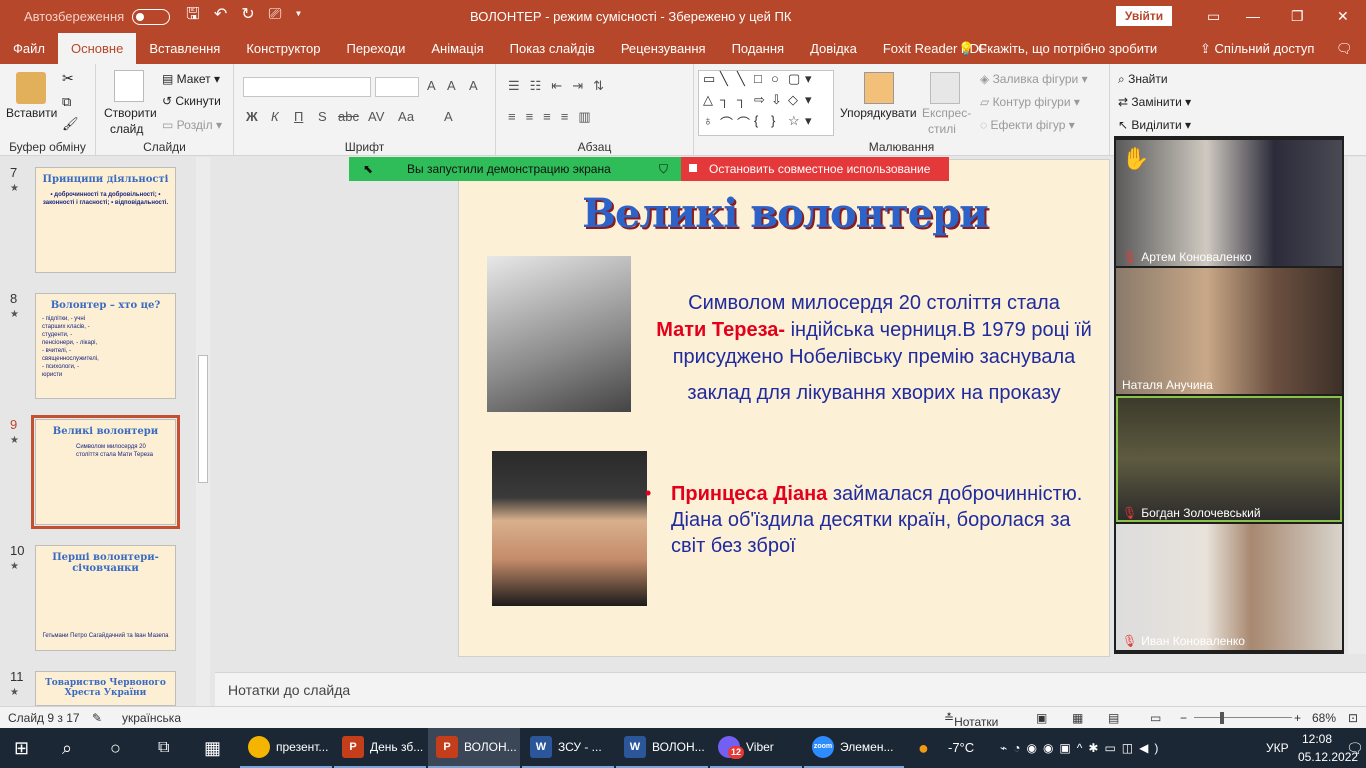  What do you see at coordinates (282, 14) in the screenshot?
I see `present-icon: ⎚` at bounding box center [282, 14].